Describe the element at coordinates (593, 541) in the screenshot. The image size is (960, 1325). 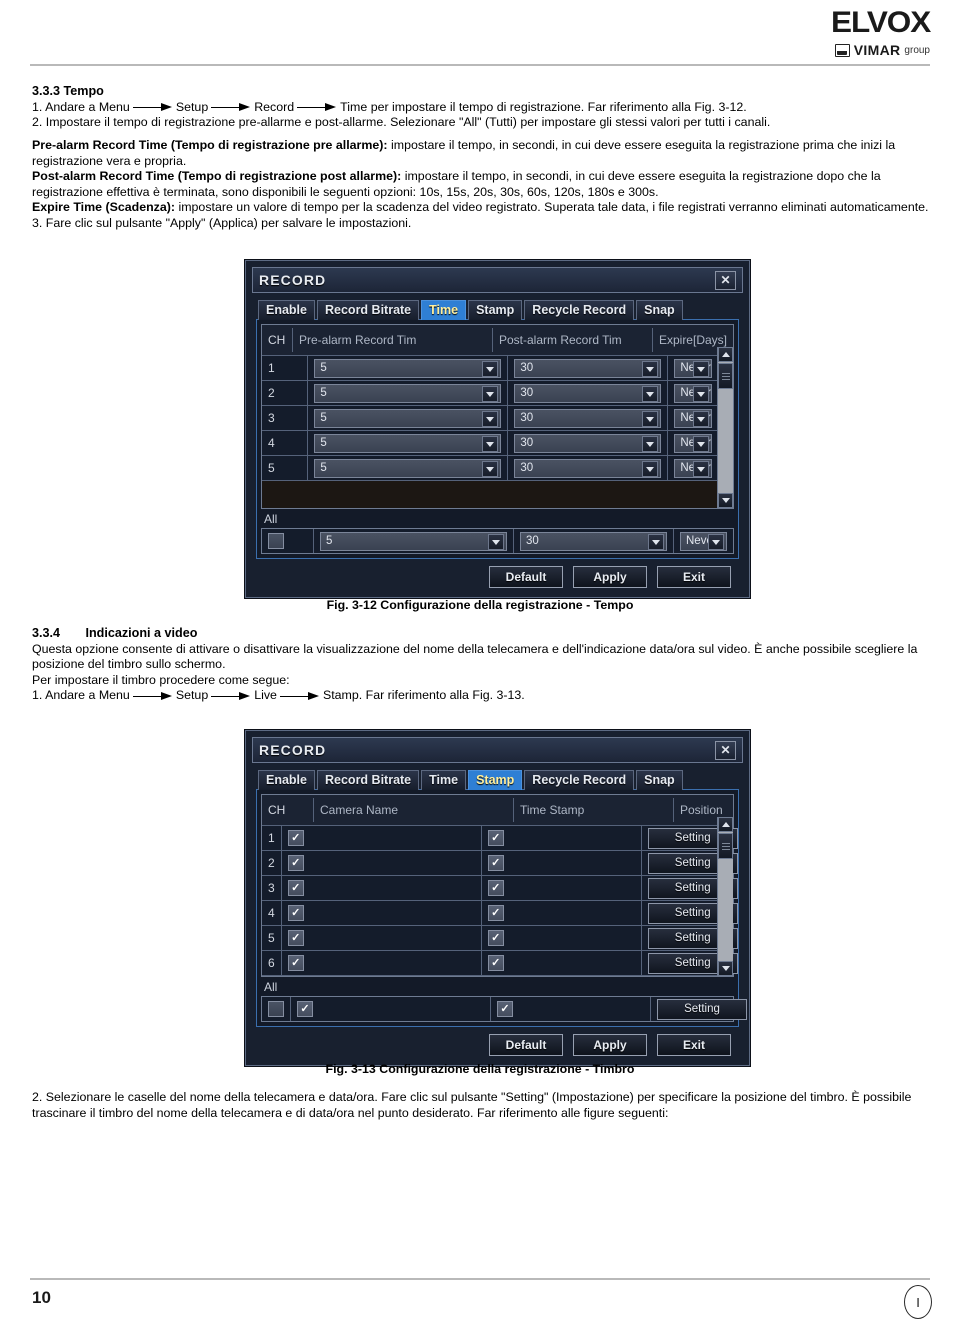
I see `all-postalarm-dropdown: 30` at that location.